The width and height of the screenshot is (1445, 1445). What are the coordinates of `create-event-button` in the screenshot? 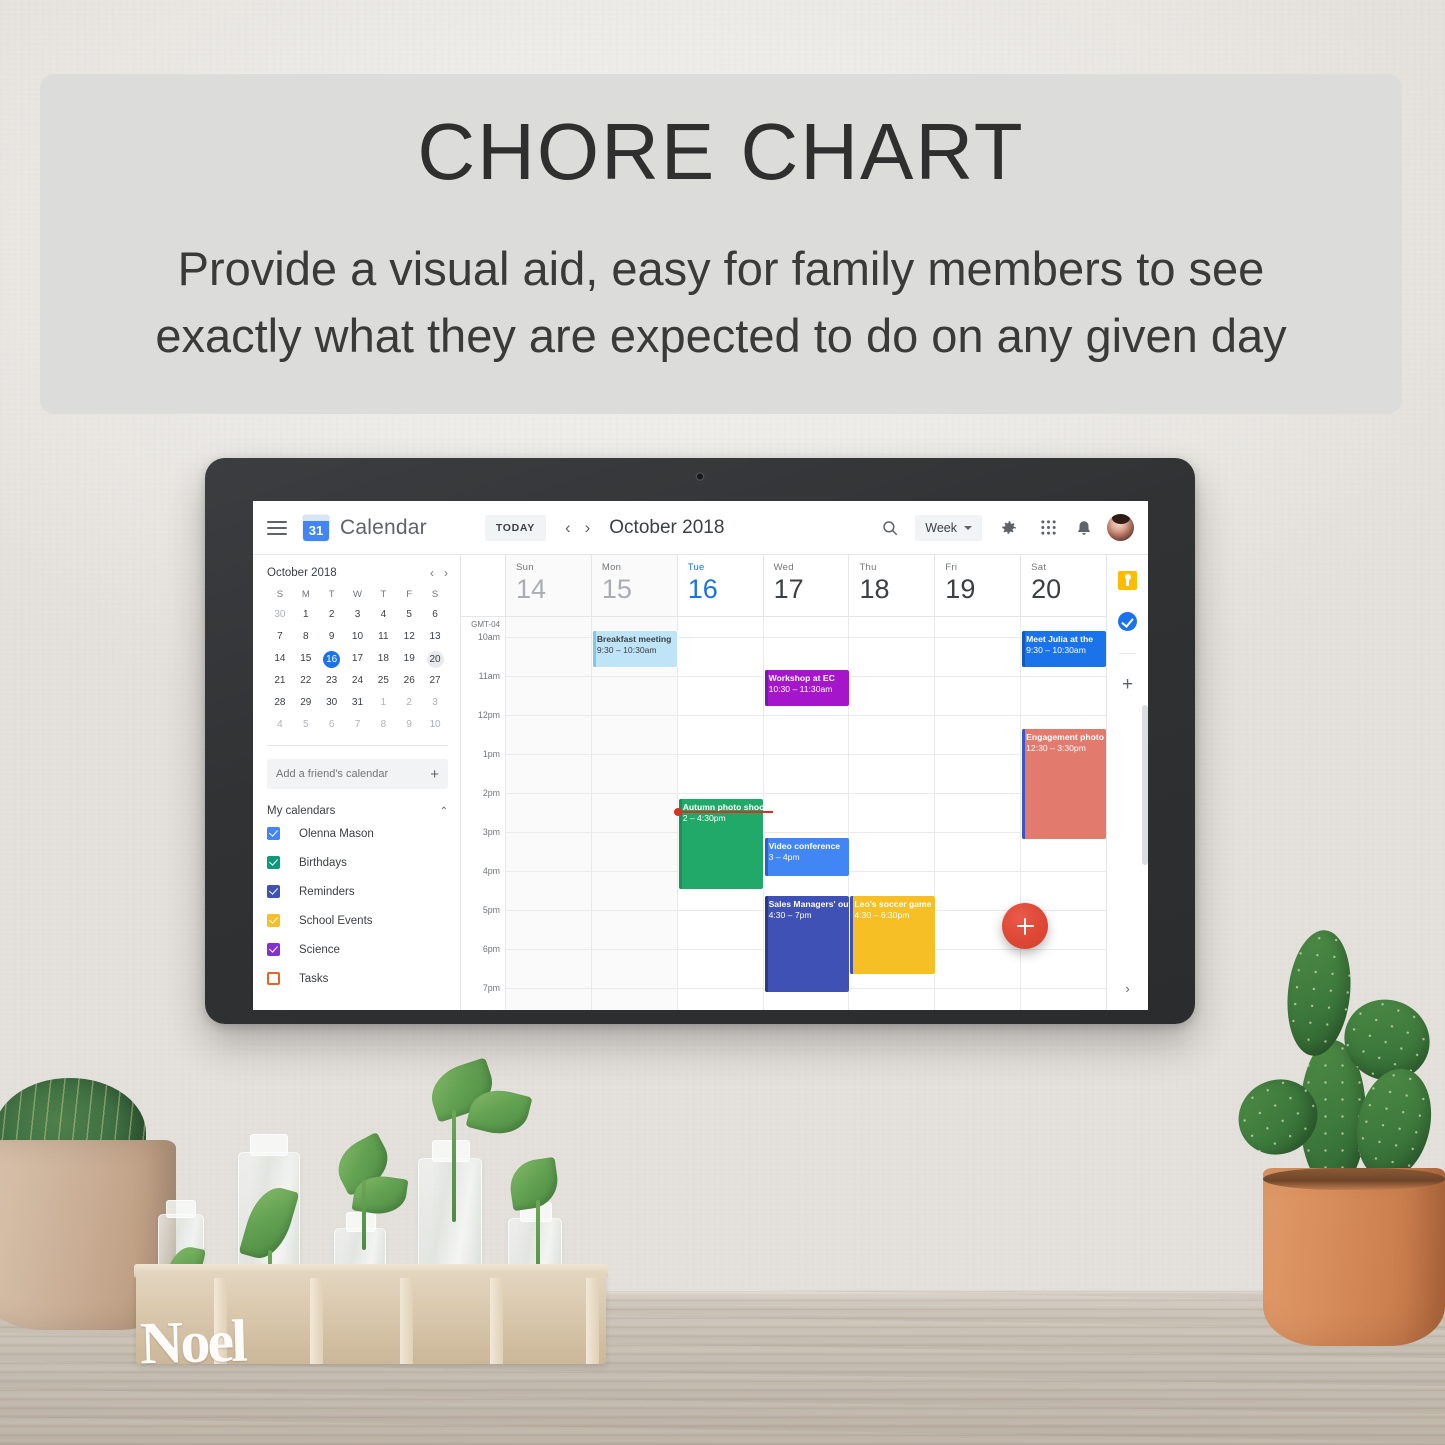 It's located at (1025, 926).